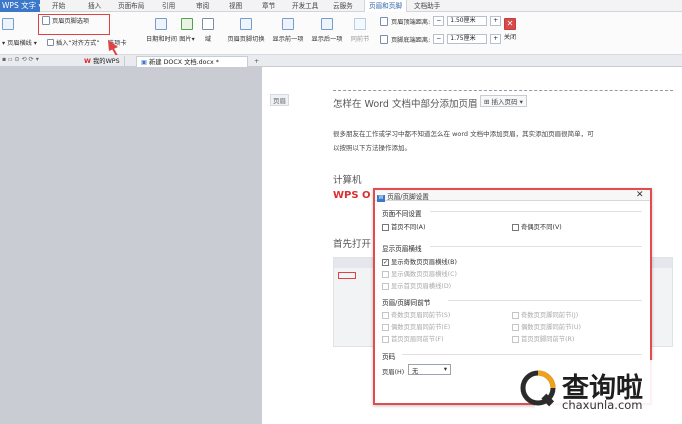  I want to click on insert-page-number-button: ⊞ 插入页码 ▾, so click(503, 101).